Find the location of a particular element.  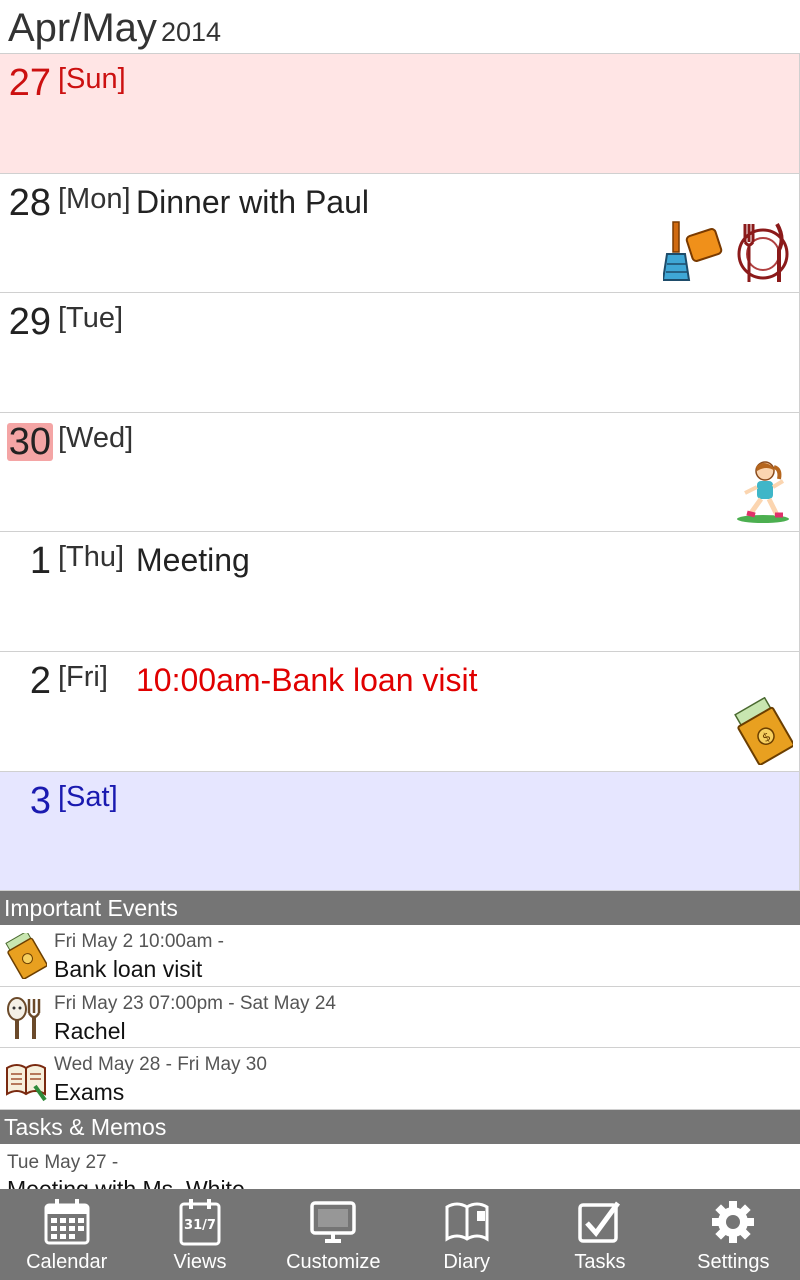

task-date: Tue May 27 - is located at coordinates (63, 1162).